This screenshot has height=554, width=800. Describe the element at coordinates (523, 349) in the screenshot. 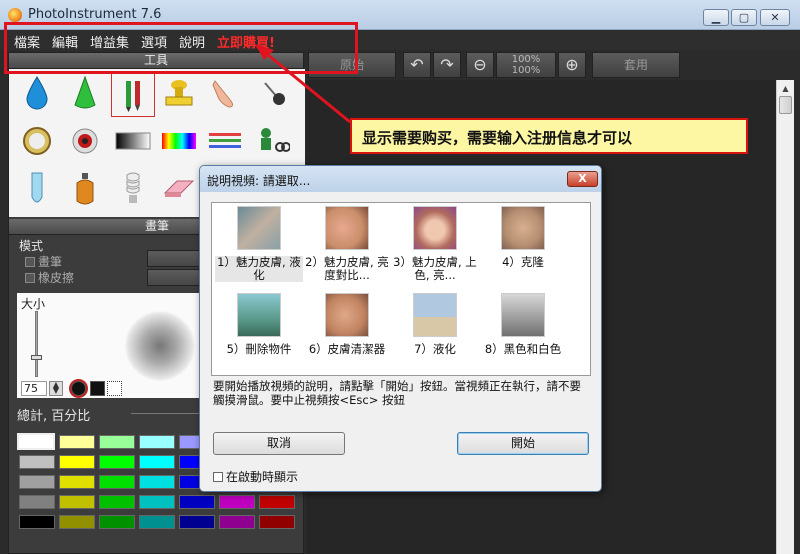

I see `video-label: 8）黑色和白色` at that location.